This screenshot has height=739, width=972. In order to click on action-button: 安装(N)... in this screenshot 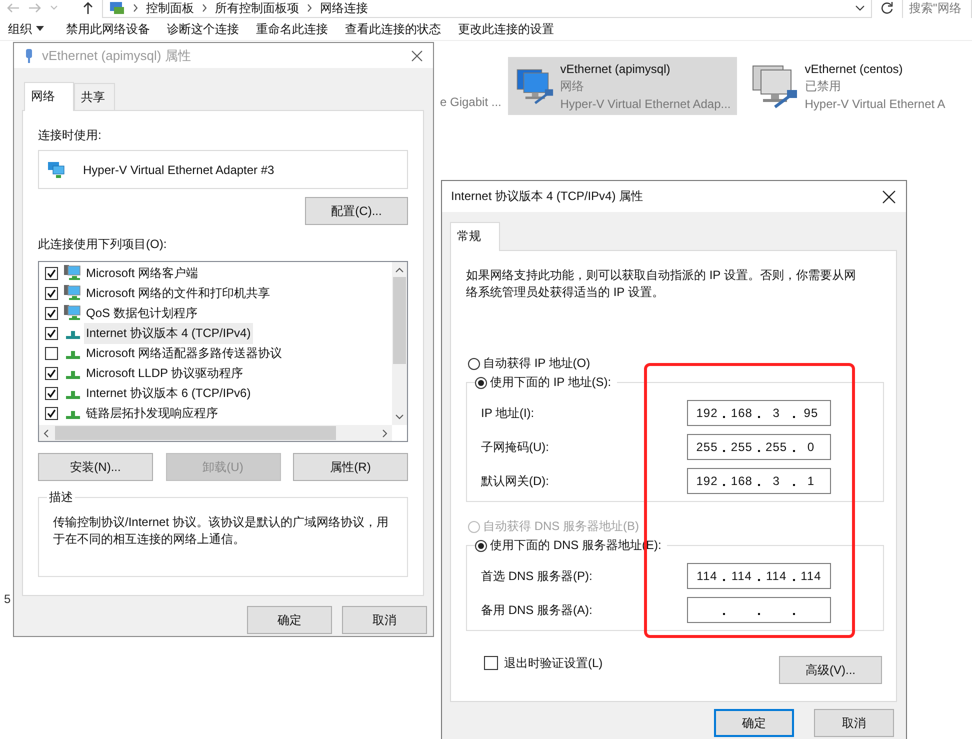, I will do `click(95, 467)`.